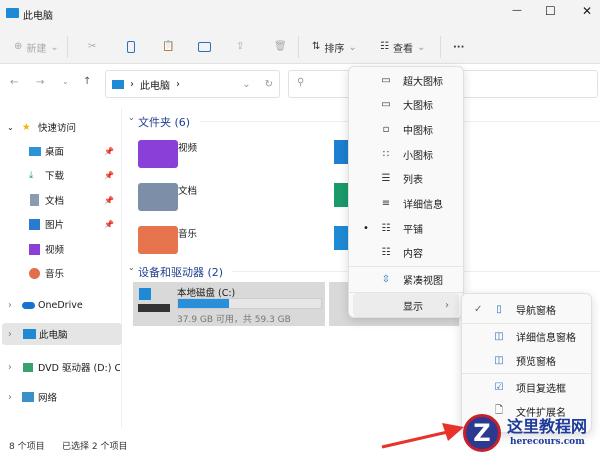 This screenshot has width=600, height=454. I want to click on video-folder-icon, so click(158, 154).